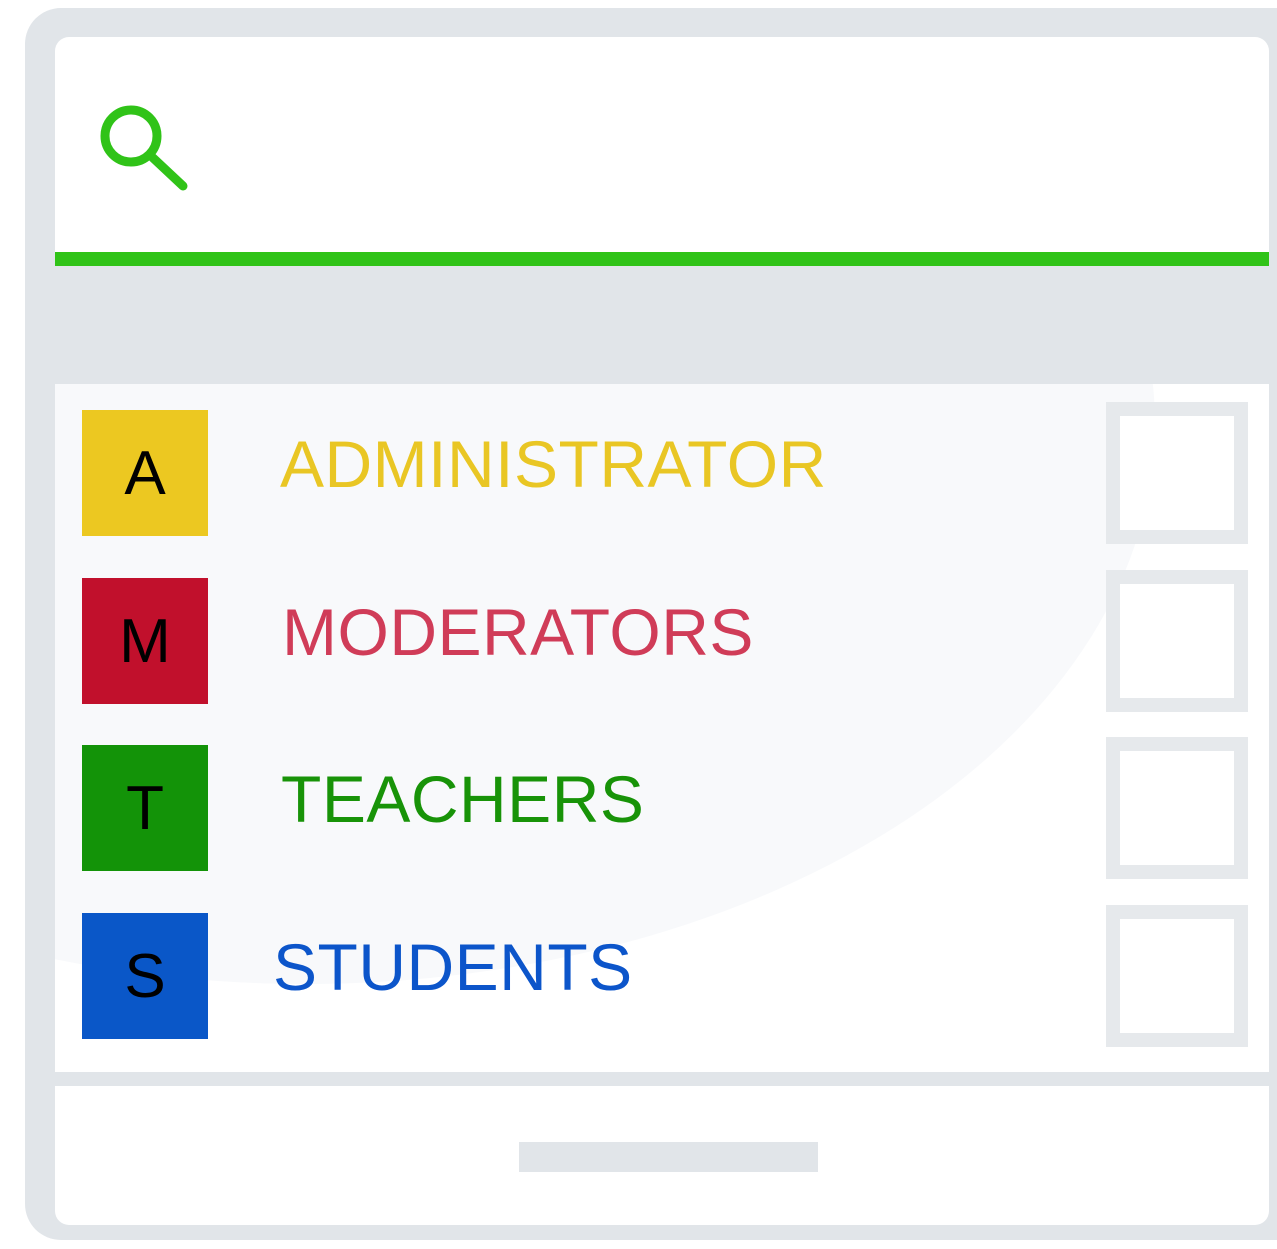  I want to click on search-icon, so click(145, 148).